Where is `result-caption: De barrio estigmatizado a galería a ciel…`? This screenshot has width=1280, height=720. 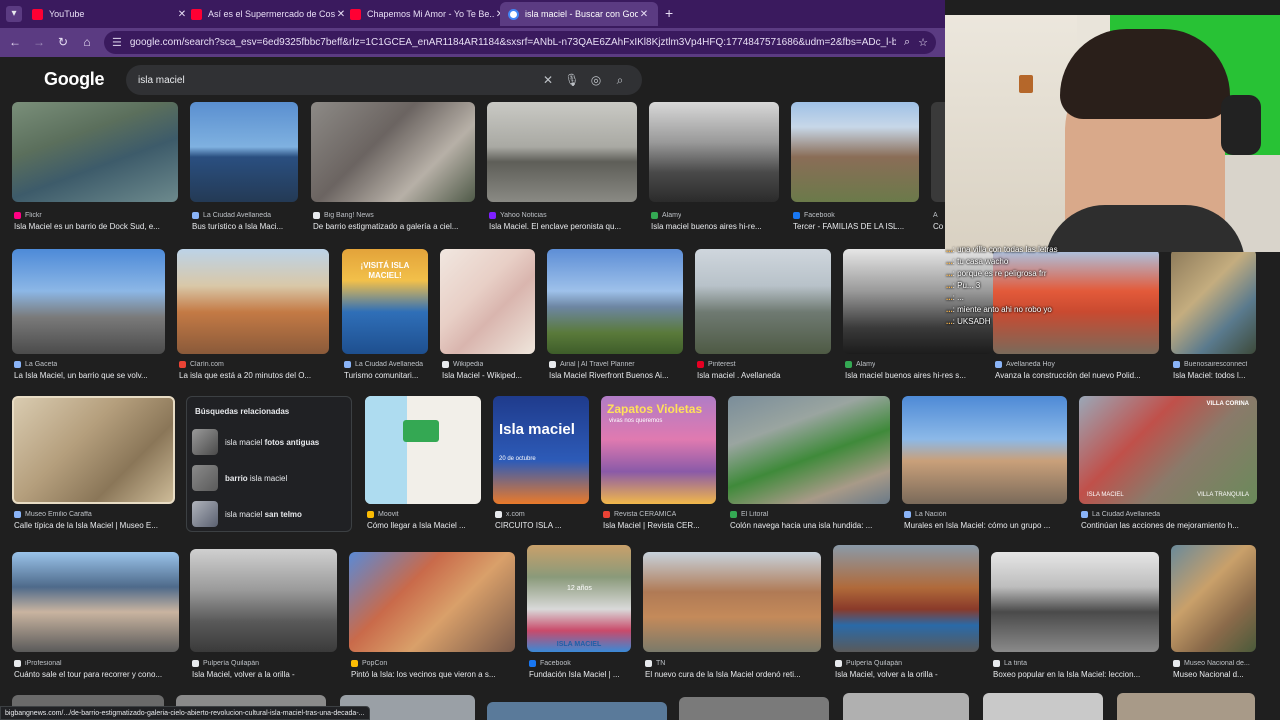 result-caption: De barrio estigmatizado a galería a ciel… is located at coordinates (394, 226).